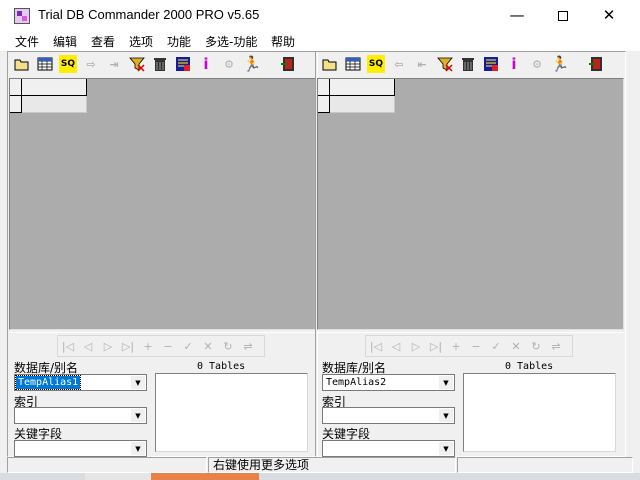 The image size is (640, 480). Describe the element at coordinates (141, 41) in the screenshot. I see `menu-options: 选项` at that location.